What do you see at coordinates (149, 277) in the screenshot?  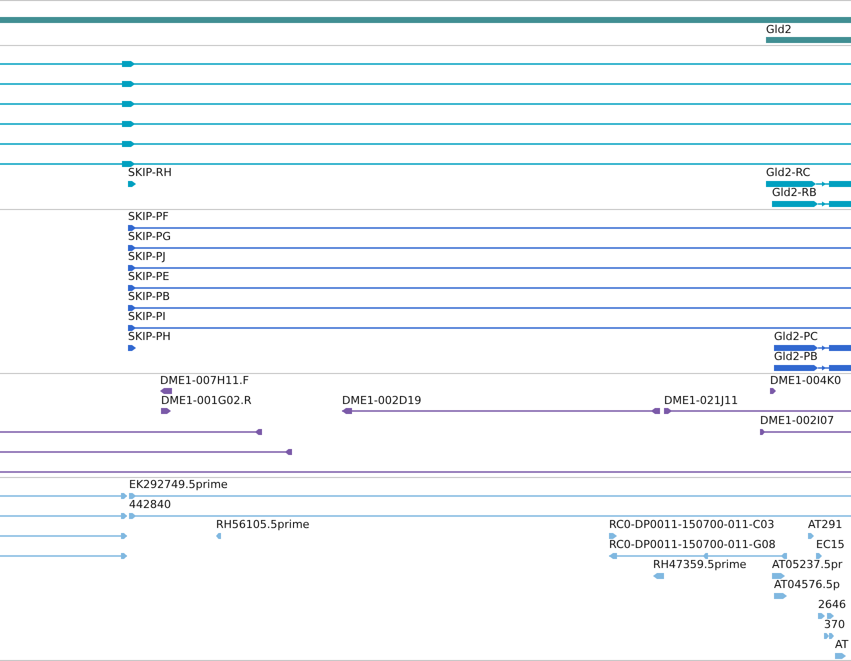 I see `protein-label: SKIP-PE` at bounding box center [149, 277].